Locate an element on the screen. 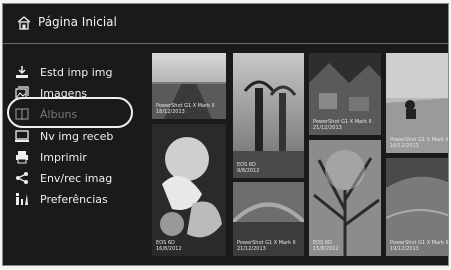 The image size is (451, 270). menu-item-label: Imprimir is located at coordinates (63, 157).